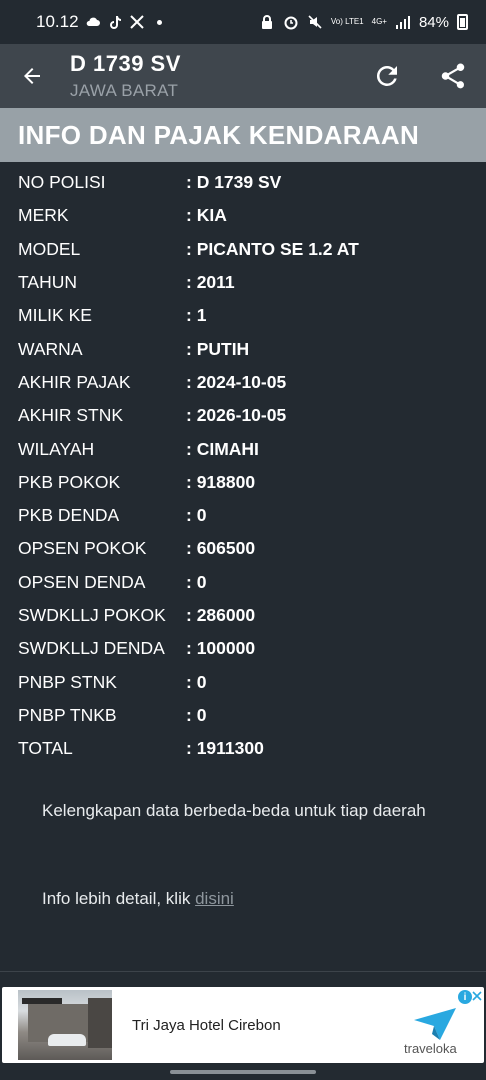 The height and width of the screenshot is (1080, 486). What do you see at coordinates (159, 22) in the screenshot?
I see `notification-dot-icon` at bounding box center [159, 22].